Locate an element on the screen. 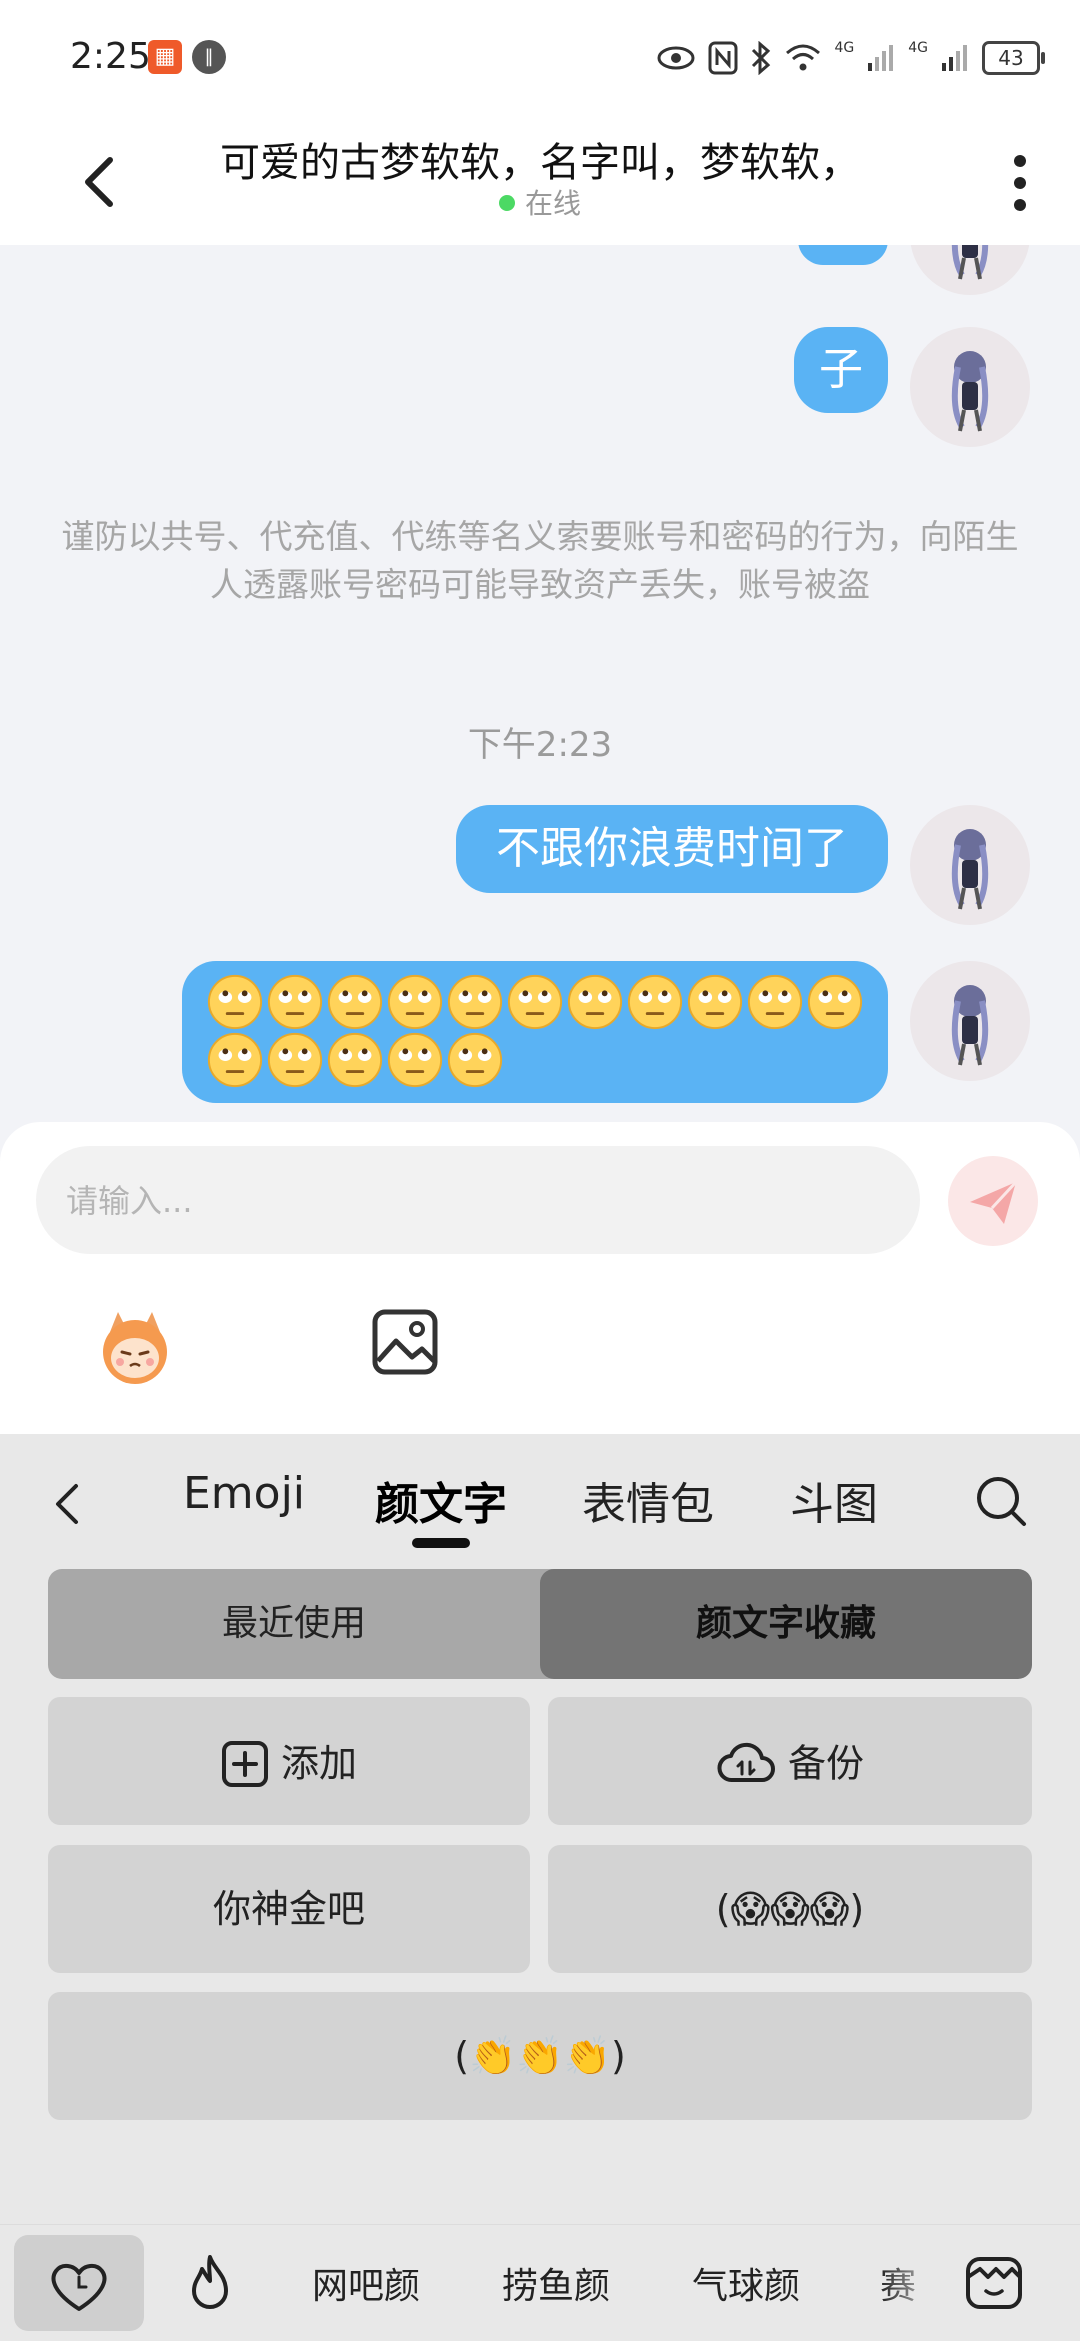  wifi-icon is located at coordinates (803, 57).